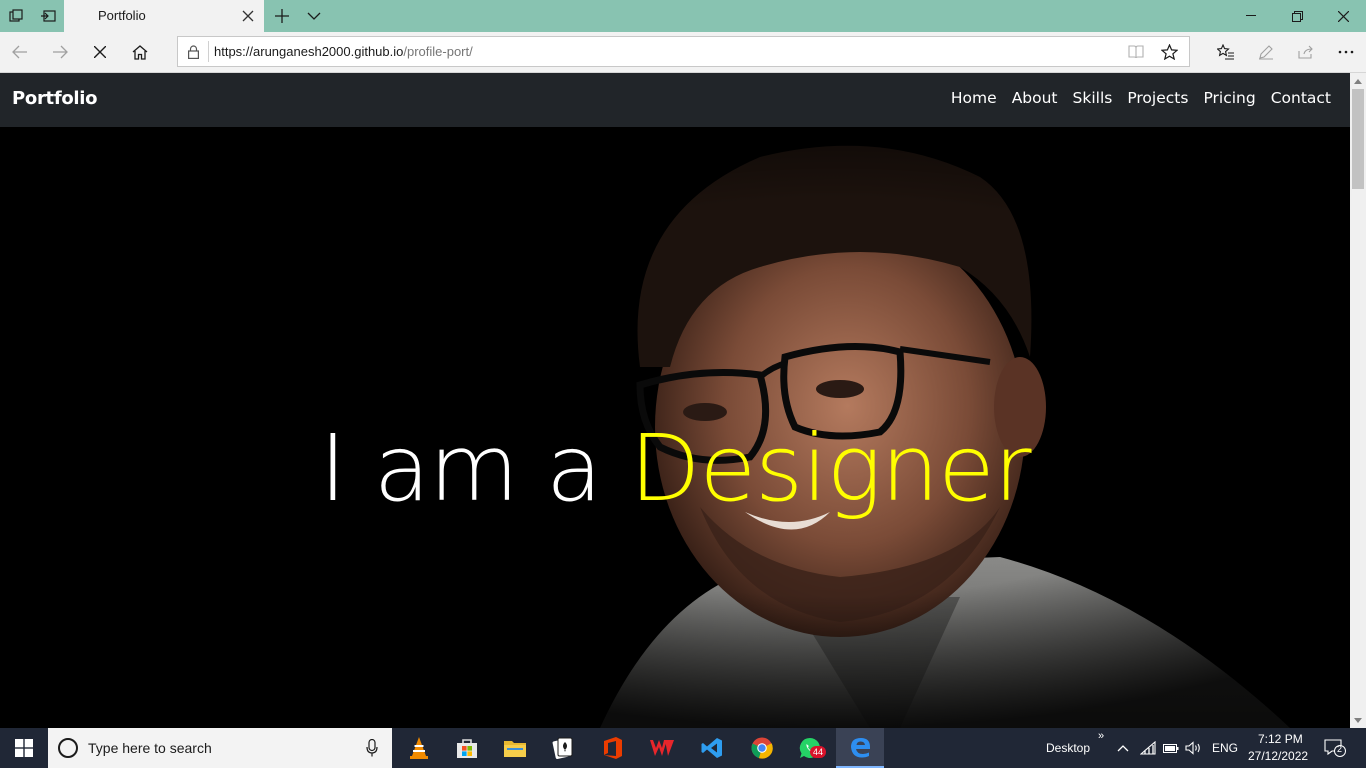 Image resolution: width=1366 pixels, height=768 pixels. What do you see at coordinates (164, 16) in the screenshot?
I see `browser-tab: Portfolio` at bounding box center [164, 16].